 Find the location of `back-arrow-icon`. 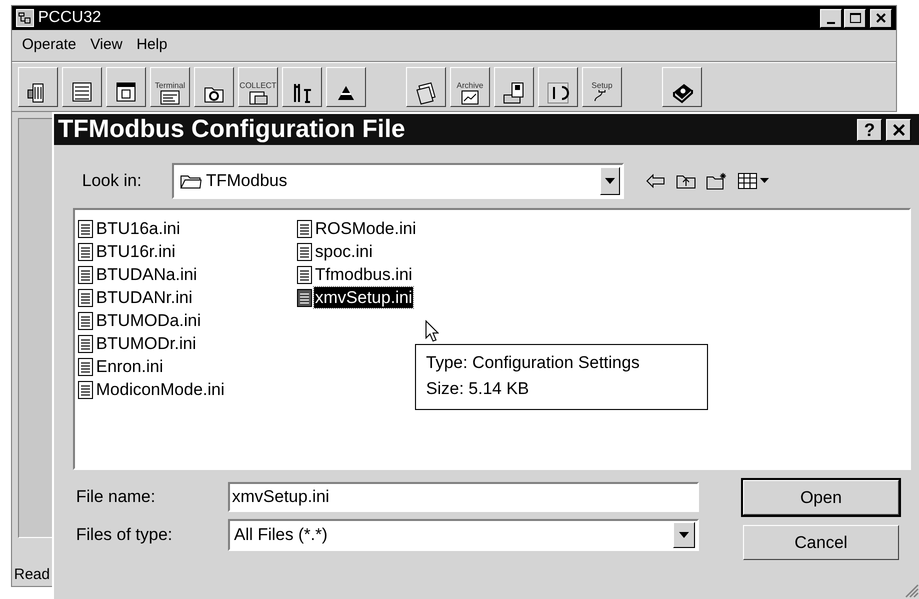

back-arrow-icon is located at coordinates (656, 181).